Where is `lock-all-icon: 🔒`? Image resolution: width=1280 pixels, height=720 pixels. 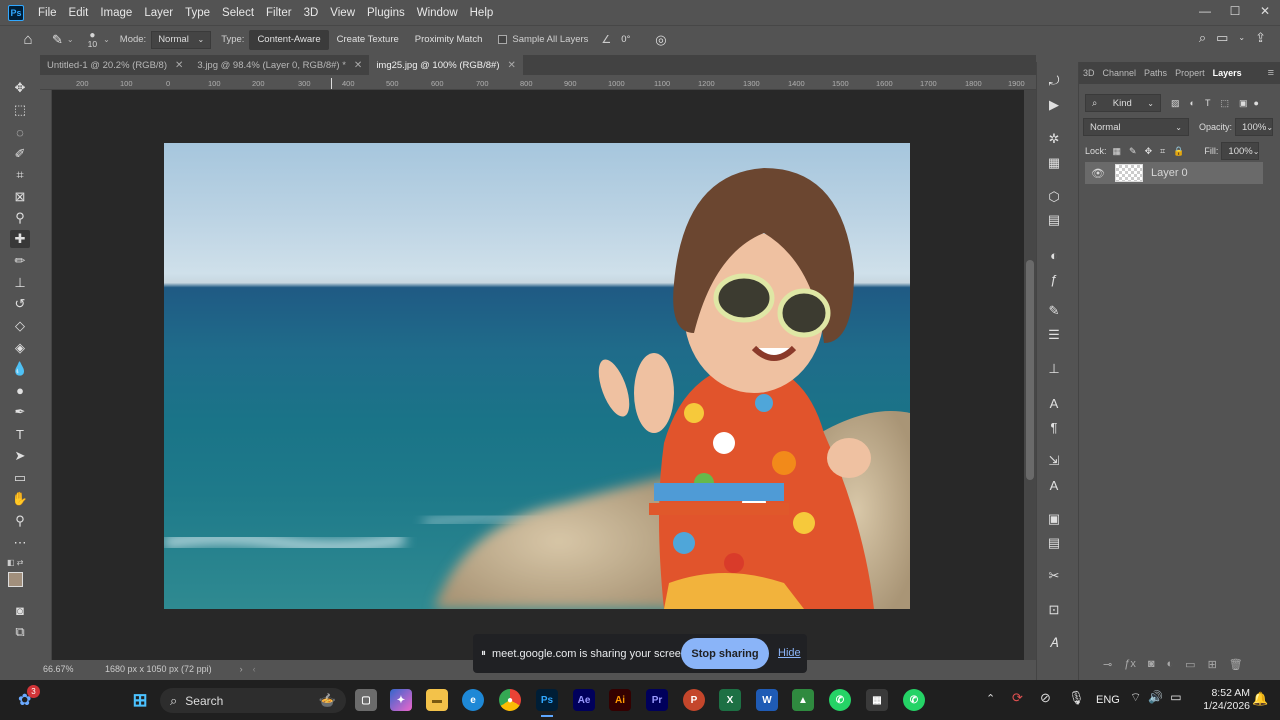
lock-all-icon: 🔒 is located at coordinates (1178, 151).